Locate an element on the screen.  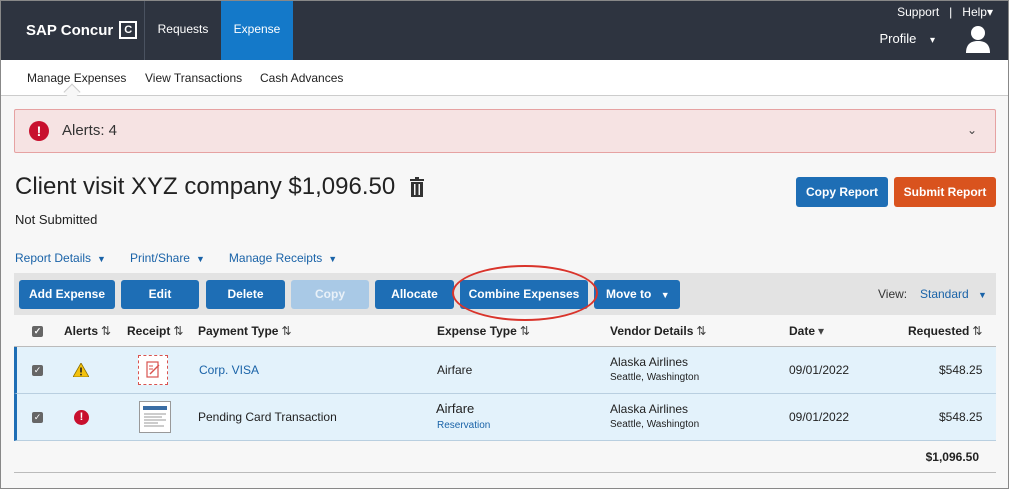
header-alerts: Alerts ⇅ is located at coordinates (87, 331).